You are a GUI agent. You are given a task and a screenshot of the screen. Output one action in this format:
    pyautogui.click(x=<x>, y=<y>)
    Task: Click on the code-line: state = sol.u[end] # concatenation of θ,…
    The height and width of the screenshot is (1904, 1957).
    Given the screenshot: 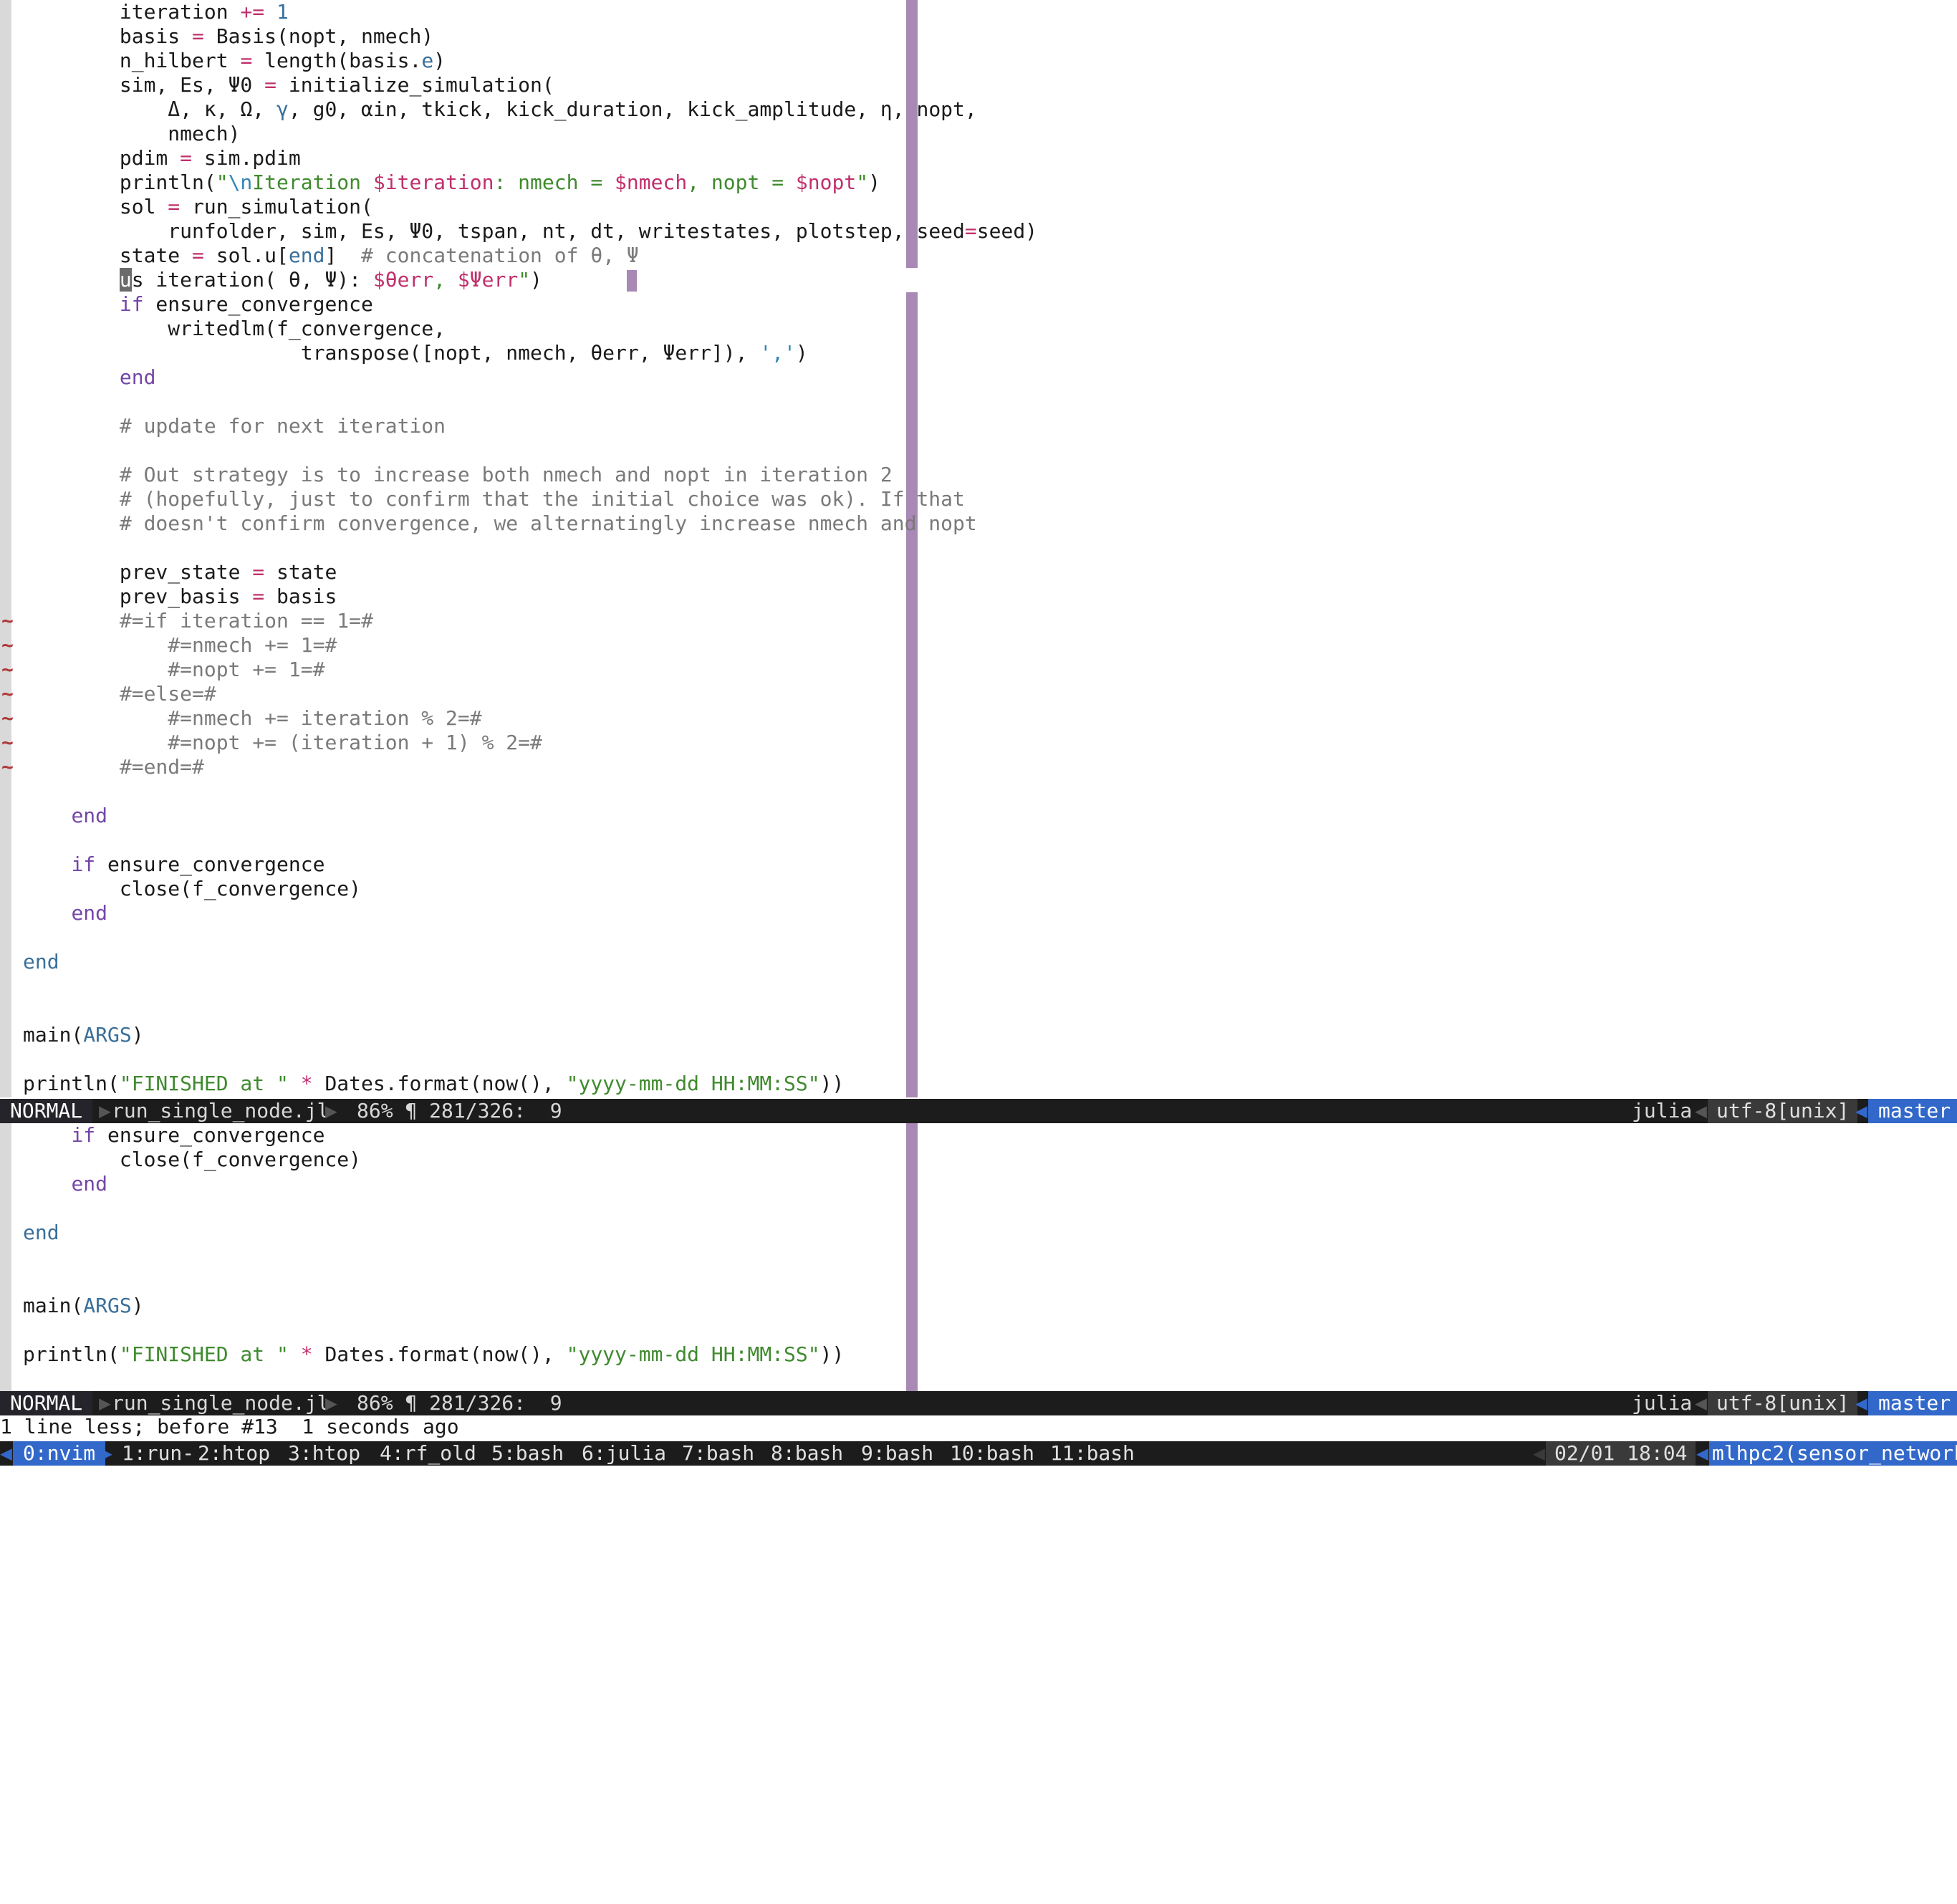 What is the action you would take?
    pyautogui.click(x=331, y=256)
    